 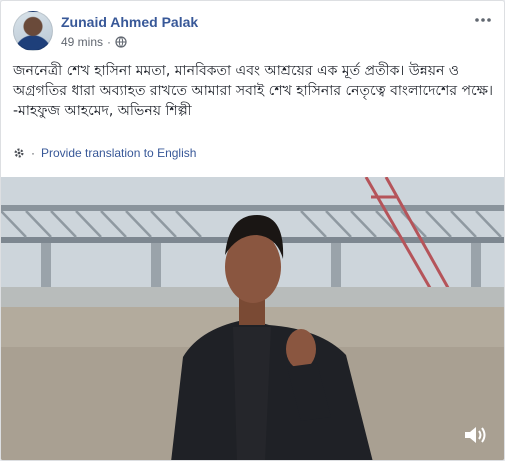 I want to click on volume-icon, so click(x=475, y=435).